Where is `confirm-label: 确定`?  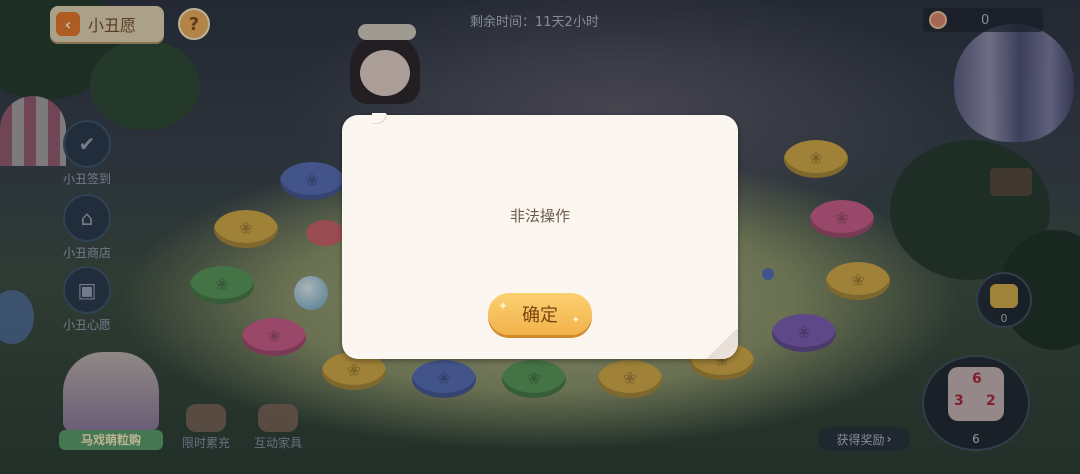
confirm-label: 确定 is located at coordinates (540, 315).